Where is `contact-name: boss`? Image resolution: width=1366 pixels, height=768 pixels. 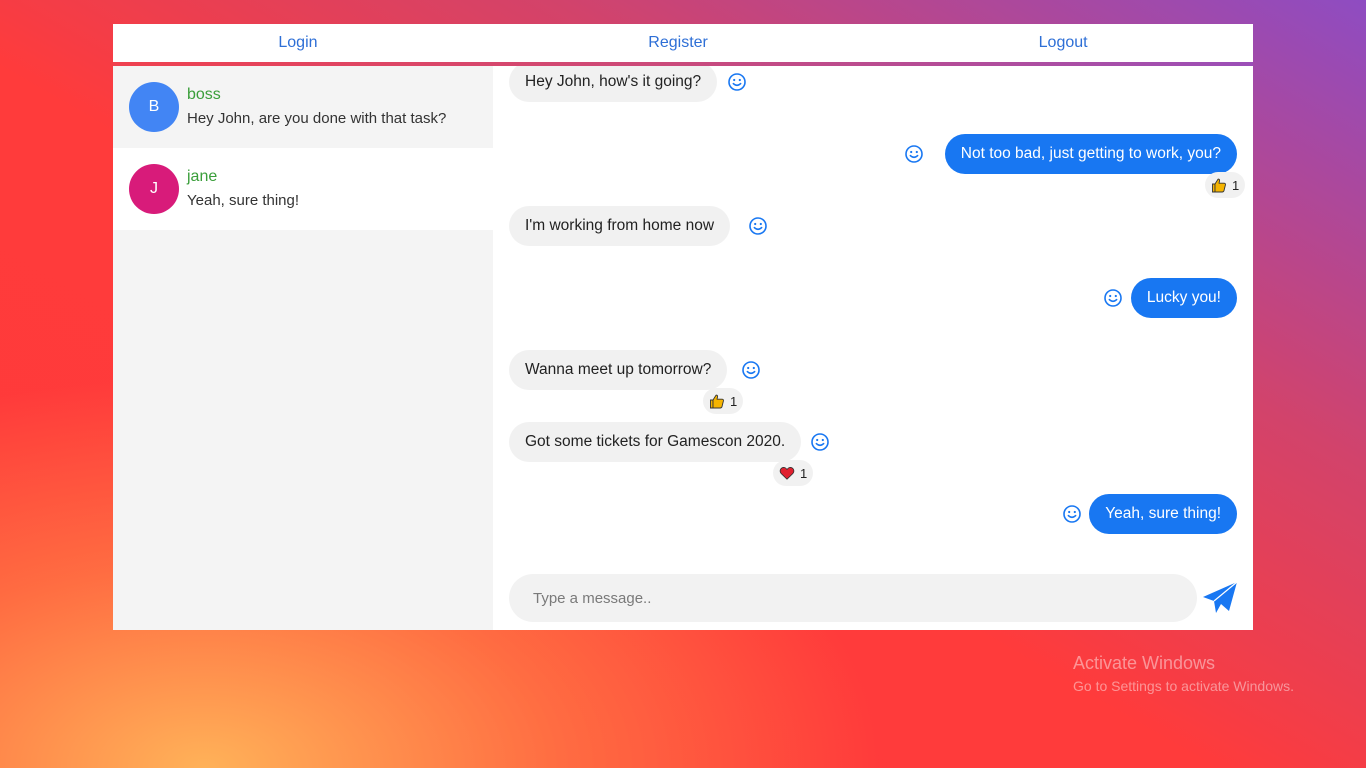
contact-name: boss is located at coordinates (204, 94).